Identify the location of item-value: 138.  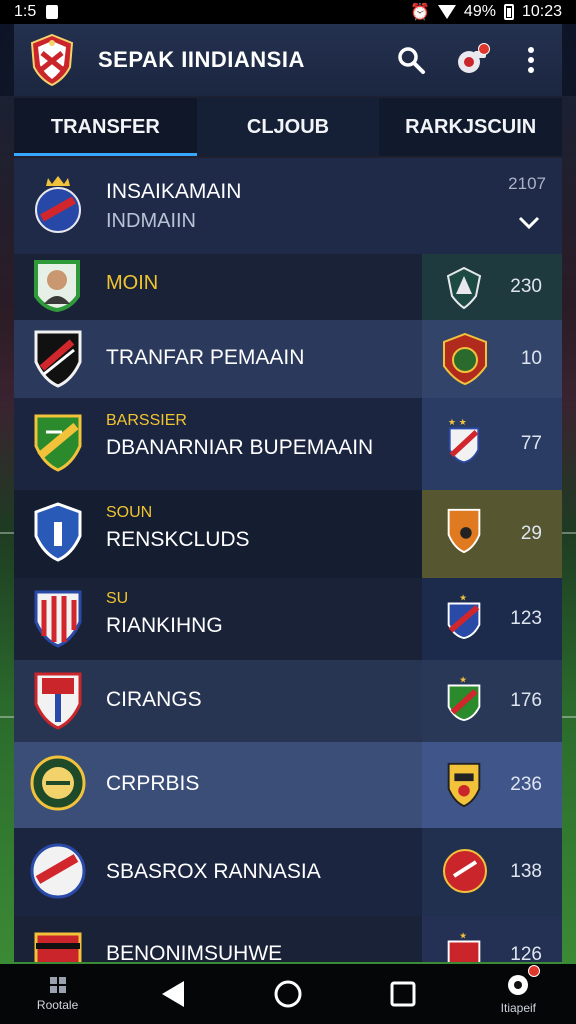
(526, 871).